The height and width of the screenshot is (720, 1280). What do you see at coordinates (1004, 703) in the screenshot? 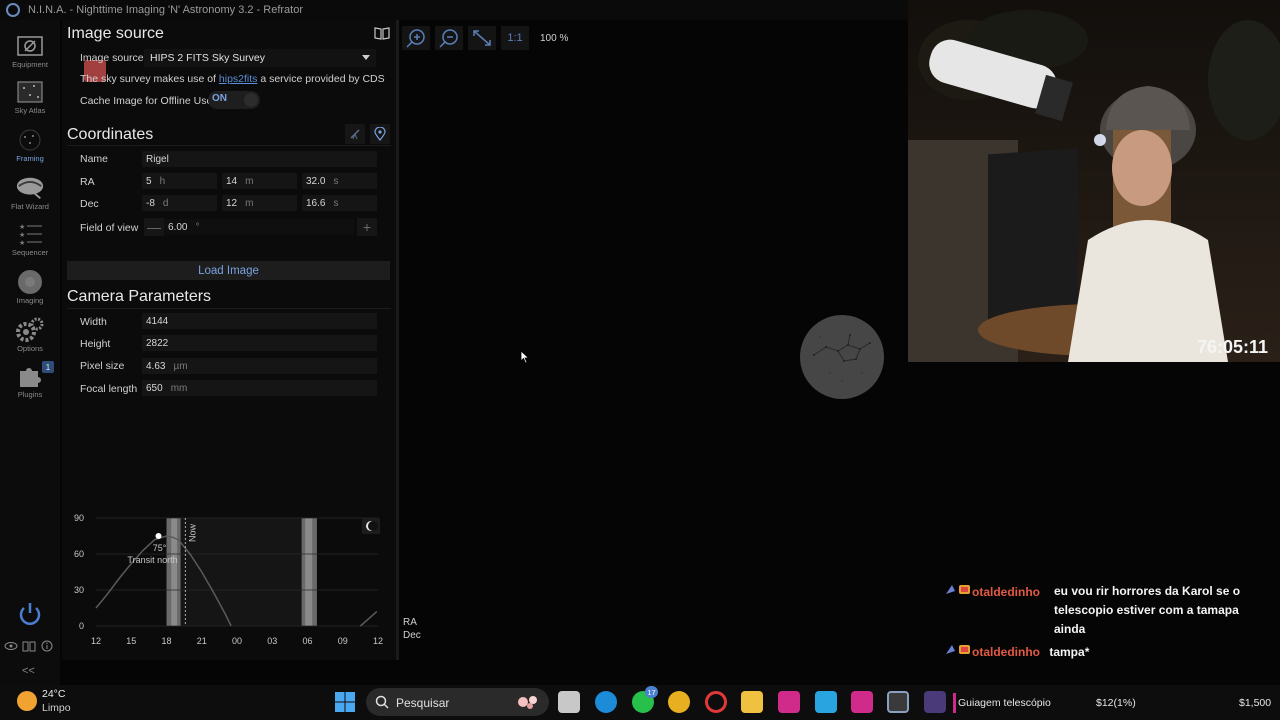
I see `media-title: Guiagem telescópio` at bounding box center [1004, 703].